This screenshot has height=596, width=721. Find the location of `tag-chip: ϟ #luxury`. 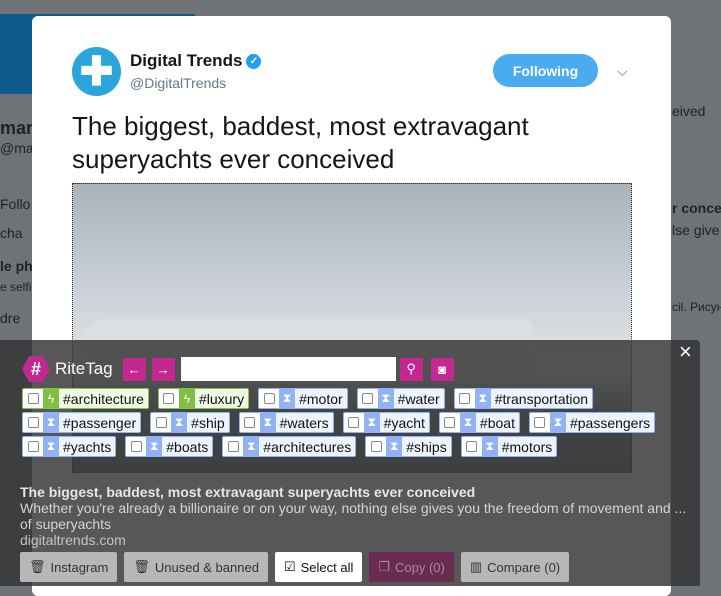

tag-chip: ϟ #luxury is located at coordinates (203, 398).